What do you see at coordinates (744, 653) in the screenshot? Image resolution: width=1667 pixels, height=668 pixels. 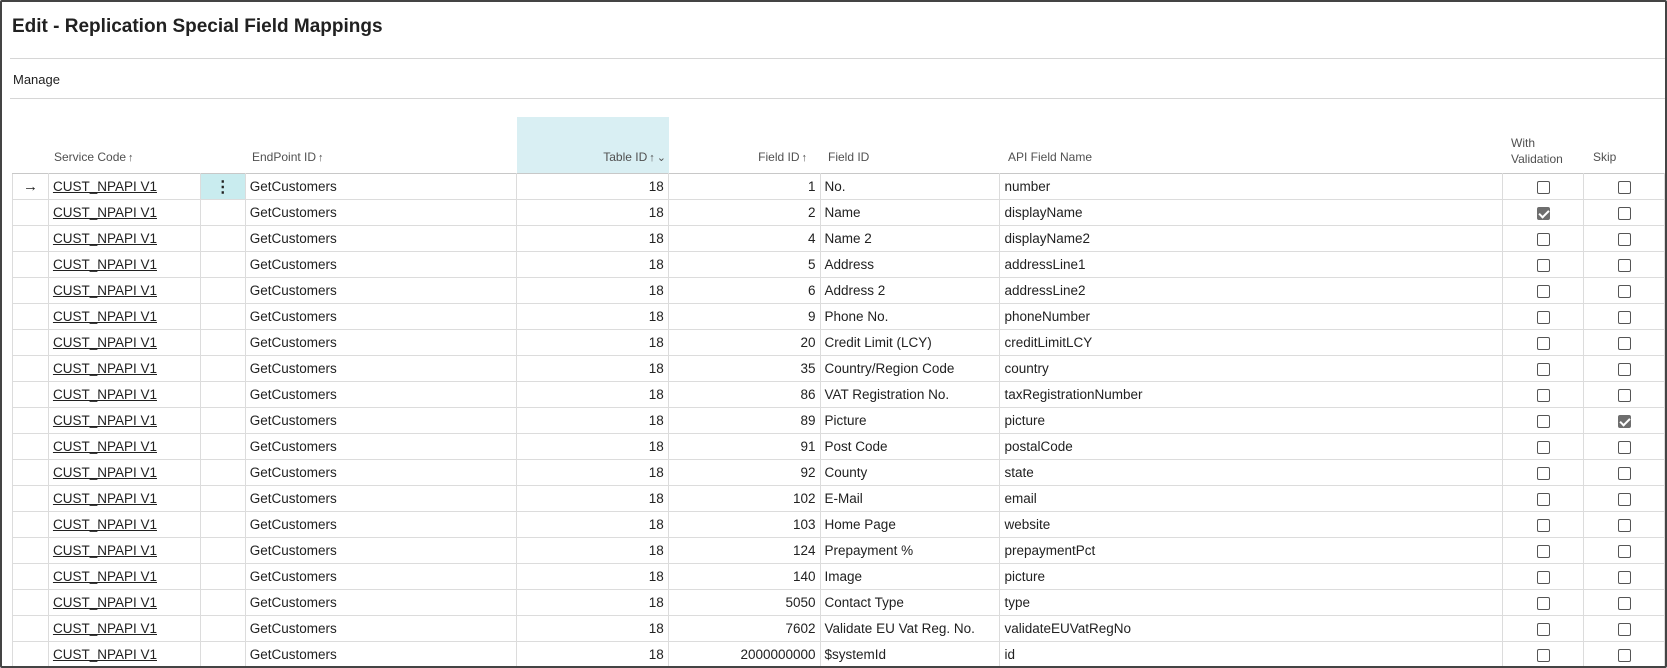 I see `field-id-cell: 2000000000` at bounding box center [744, 653].